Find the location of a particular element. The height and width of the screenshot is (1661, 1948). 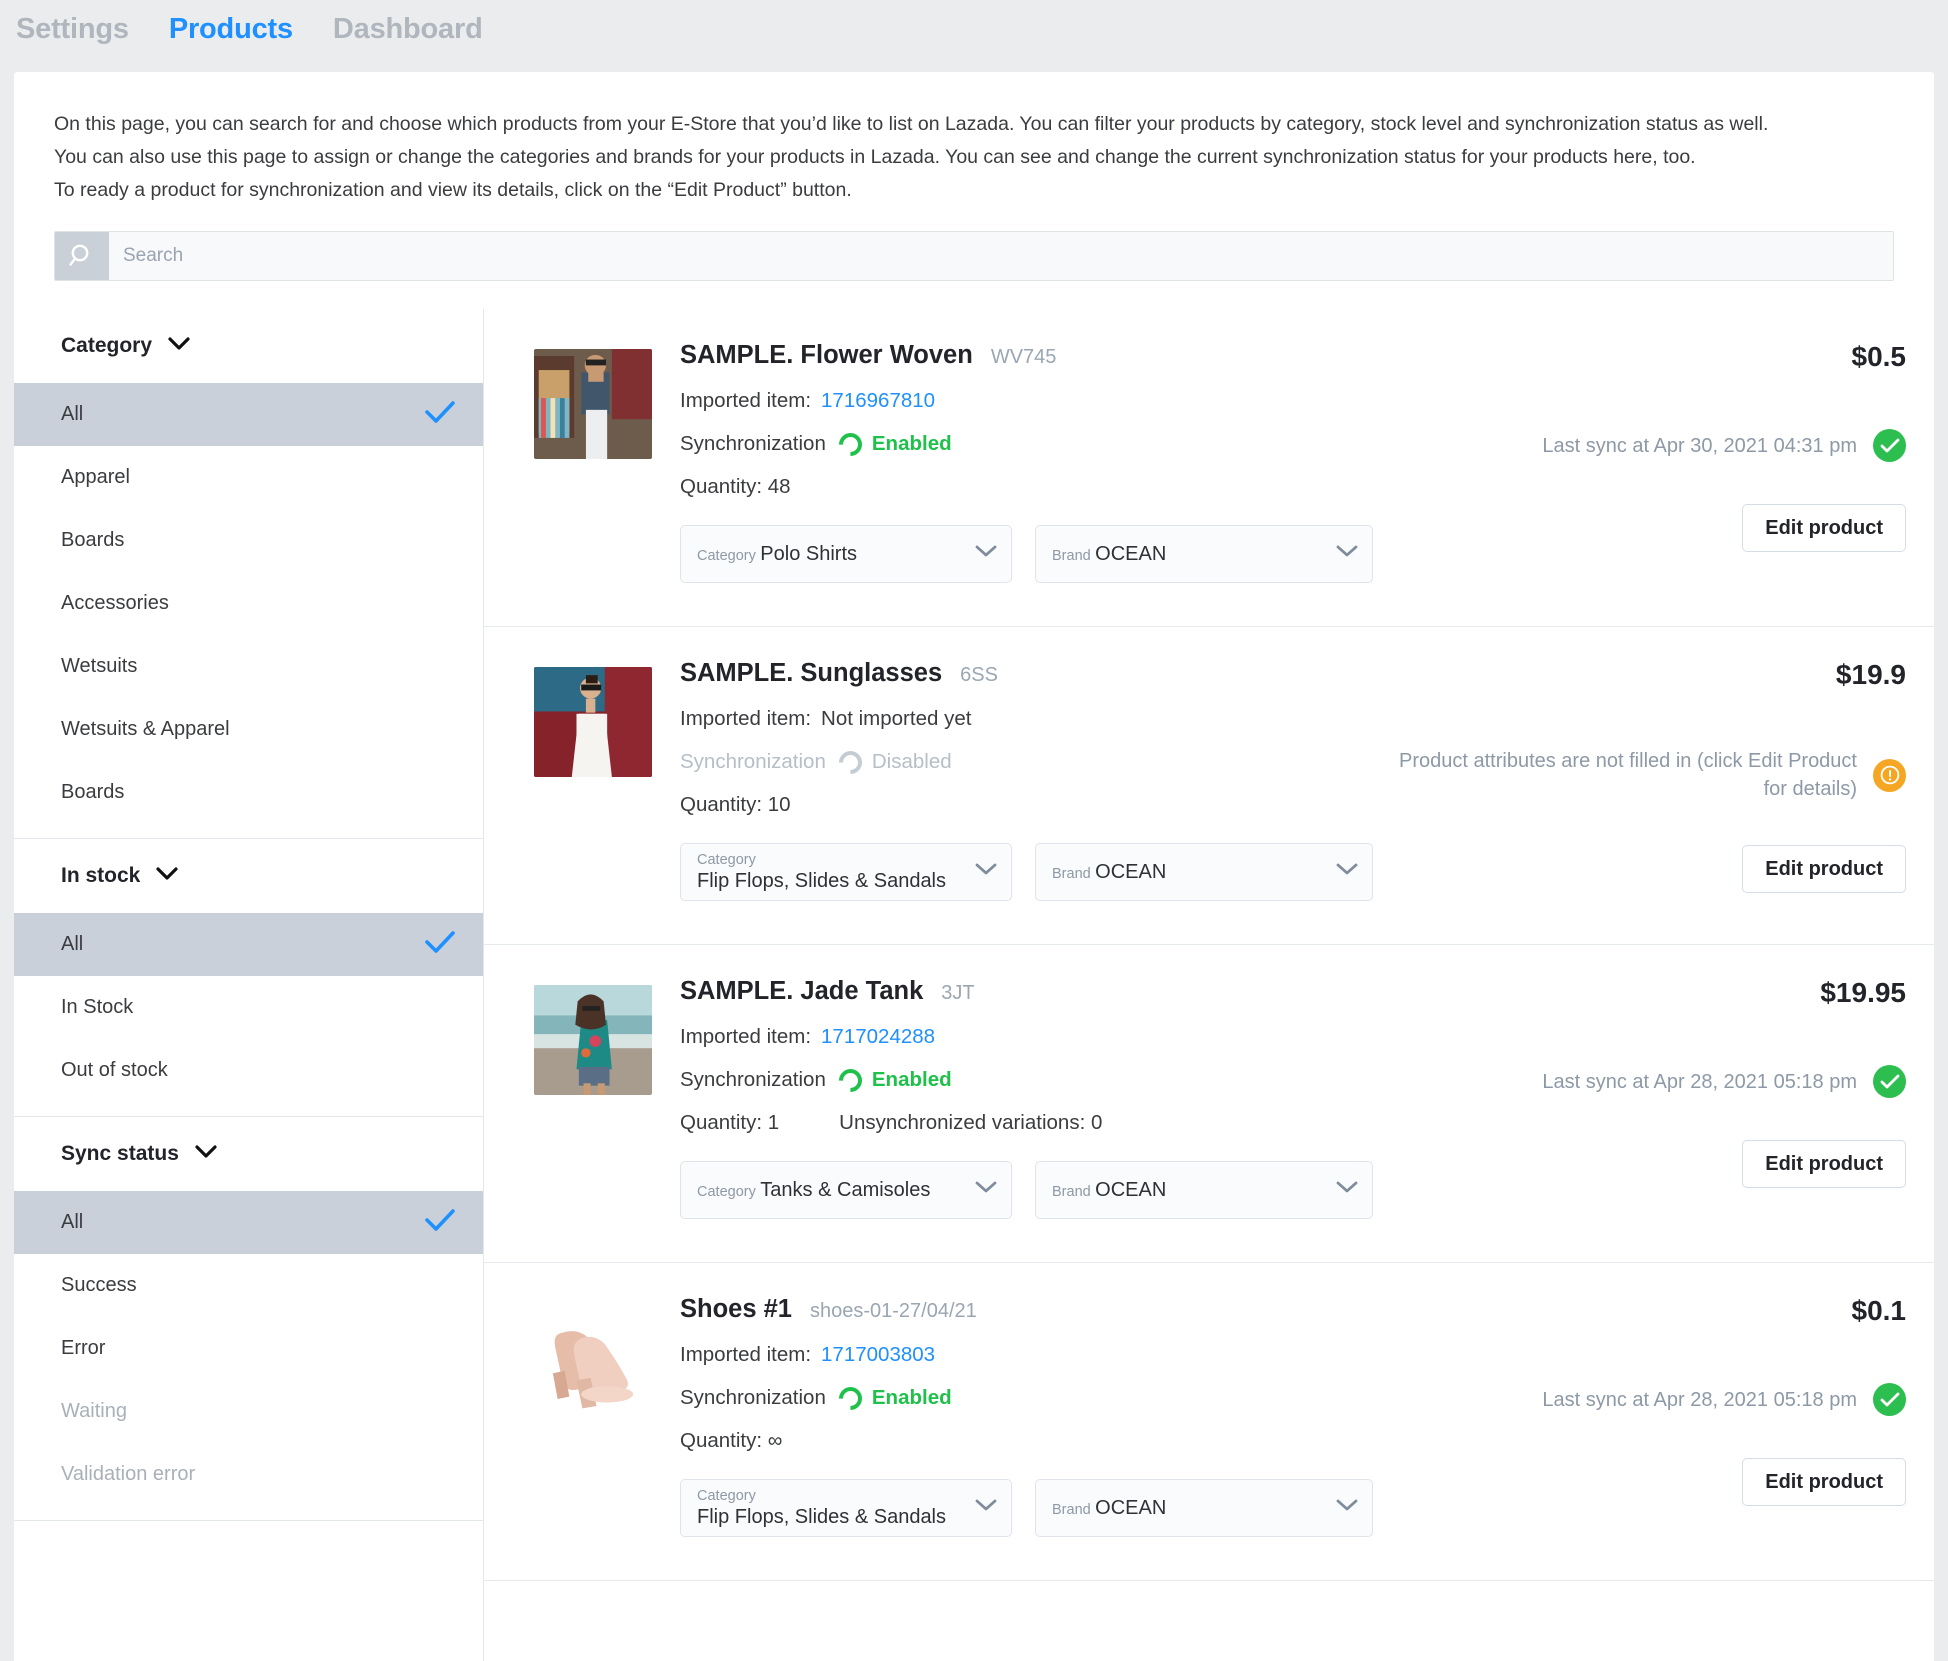

quantity-value: Quantity: 10 is located at coordinates (735, 804).